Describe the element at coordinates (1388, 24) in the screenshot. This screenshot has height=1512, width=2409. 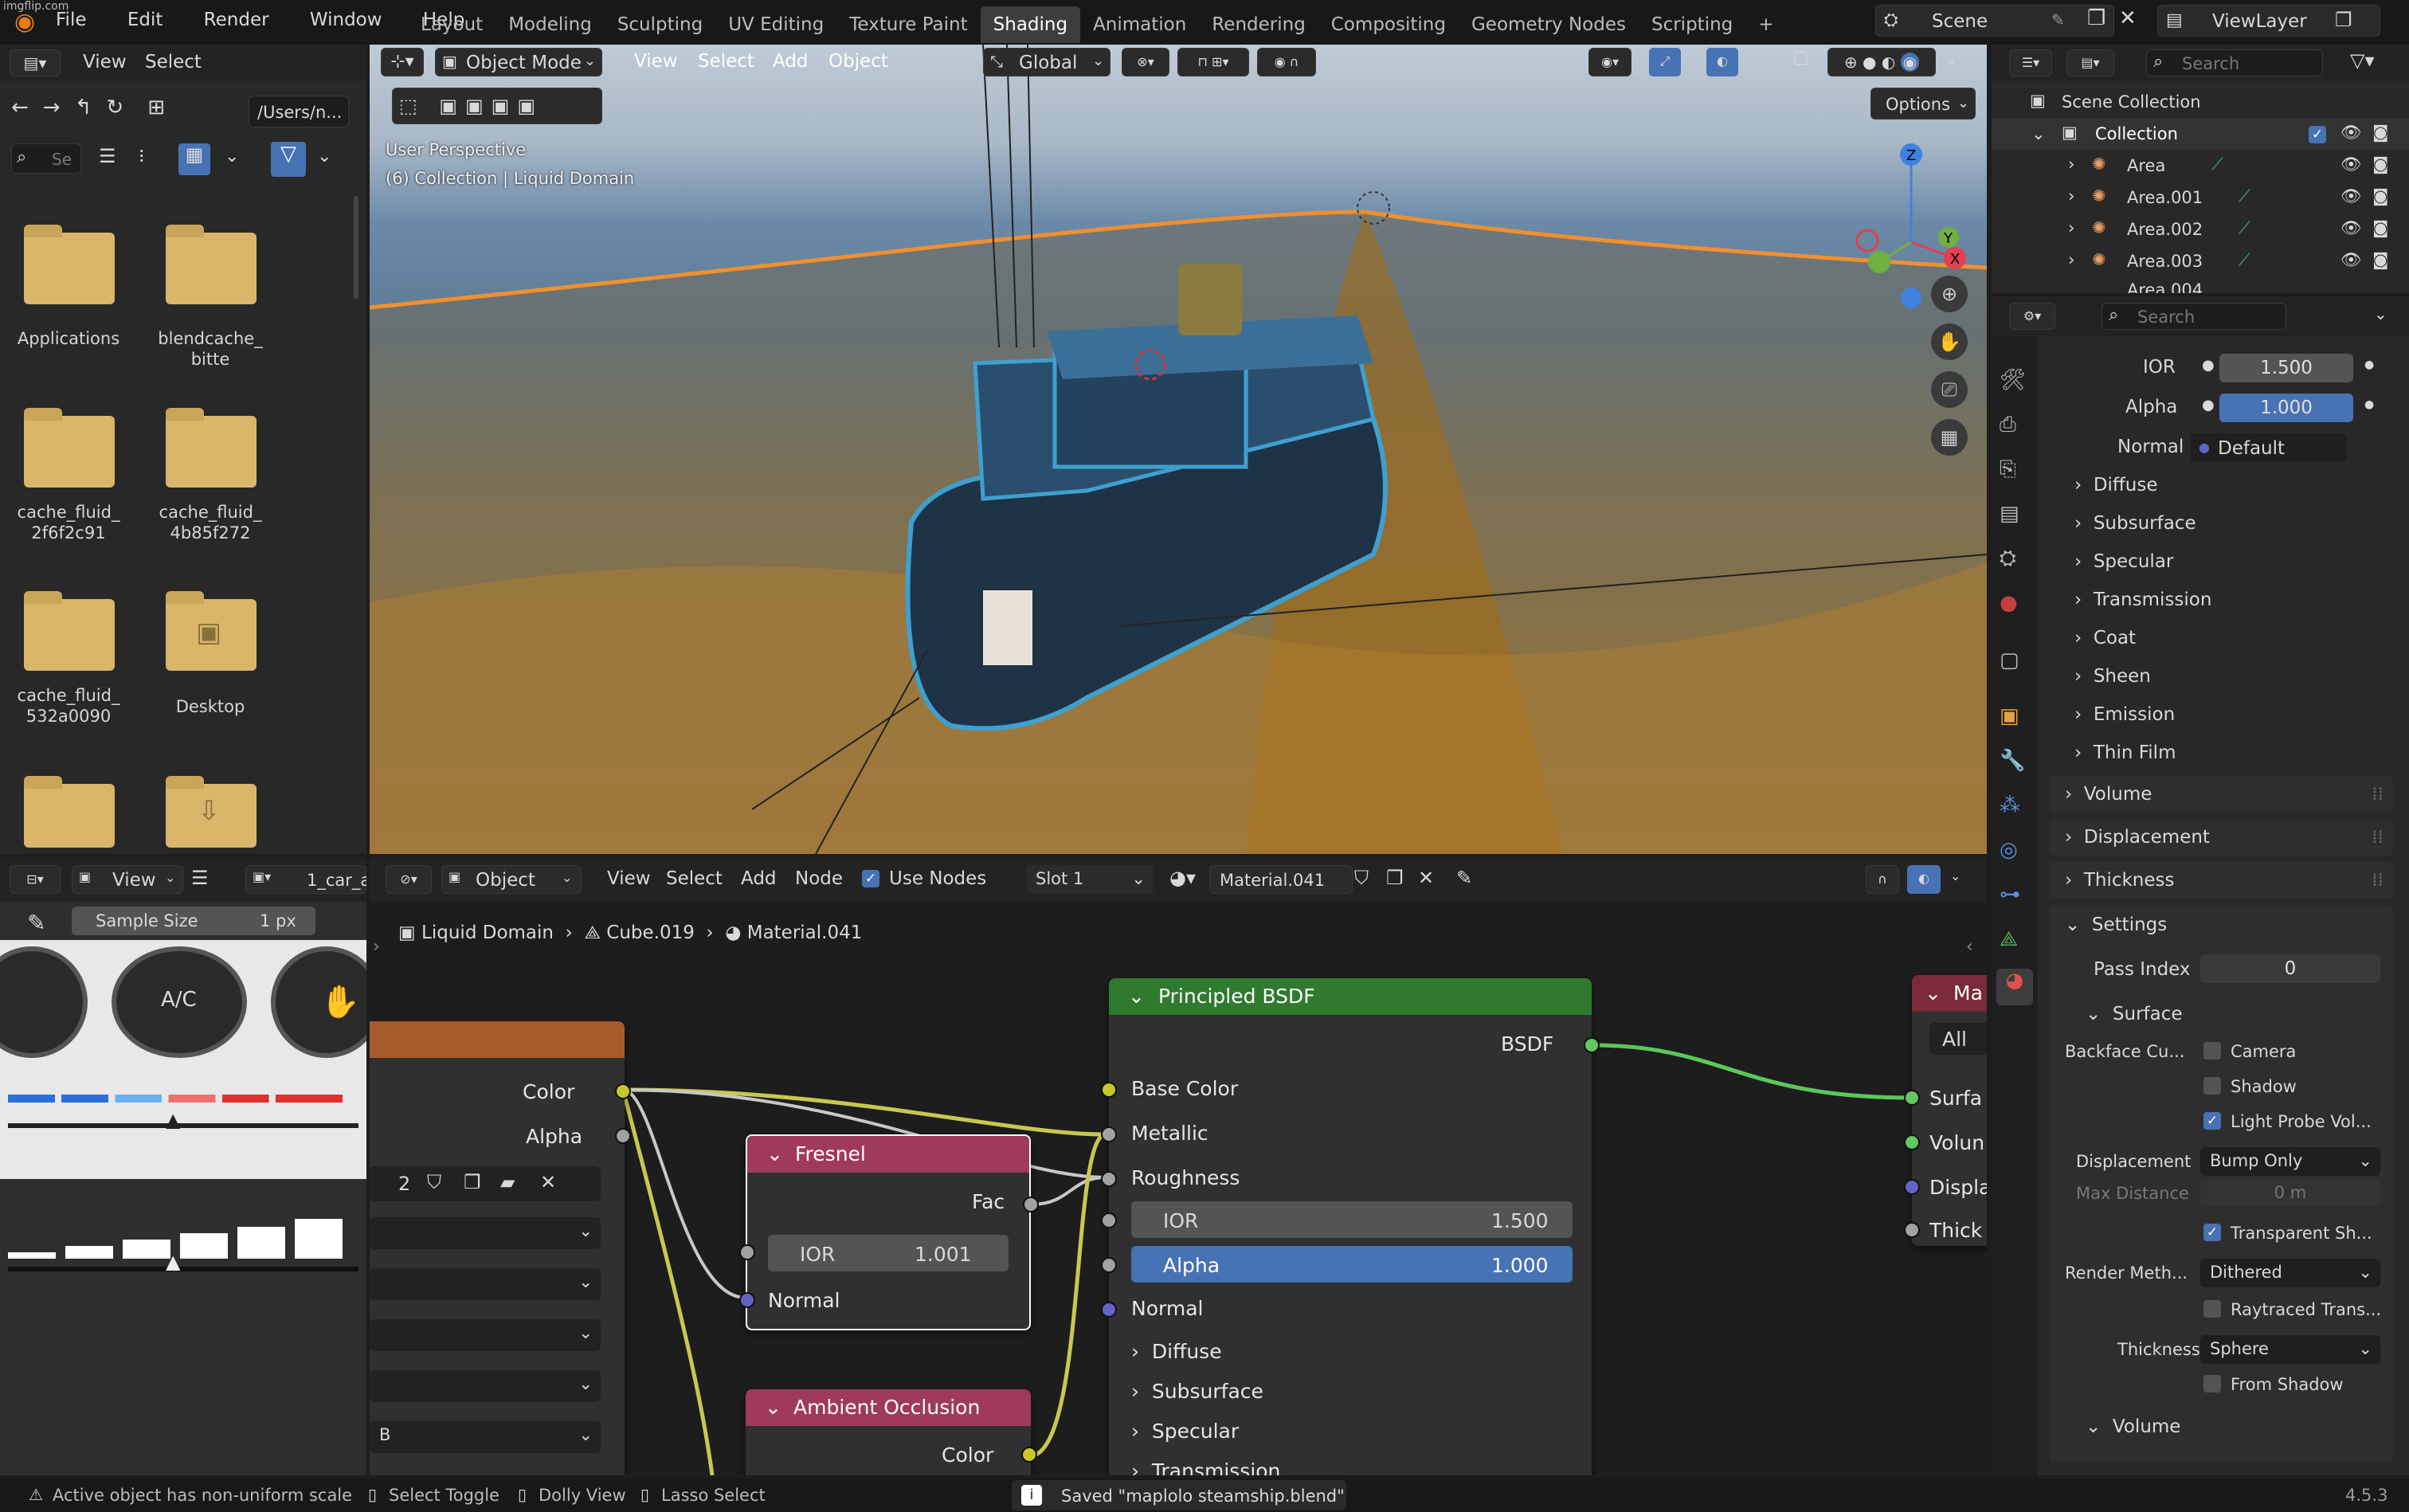
I see `tab-compositing: Compositing` at that location.